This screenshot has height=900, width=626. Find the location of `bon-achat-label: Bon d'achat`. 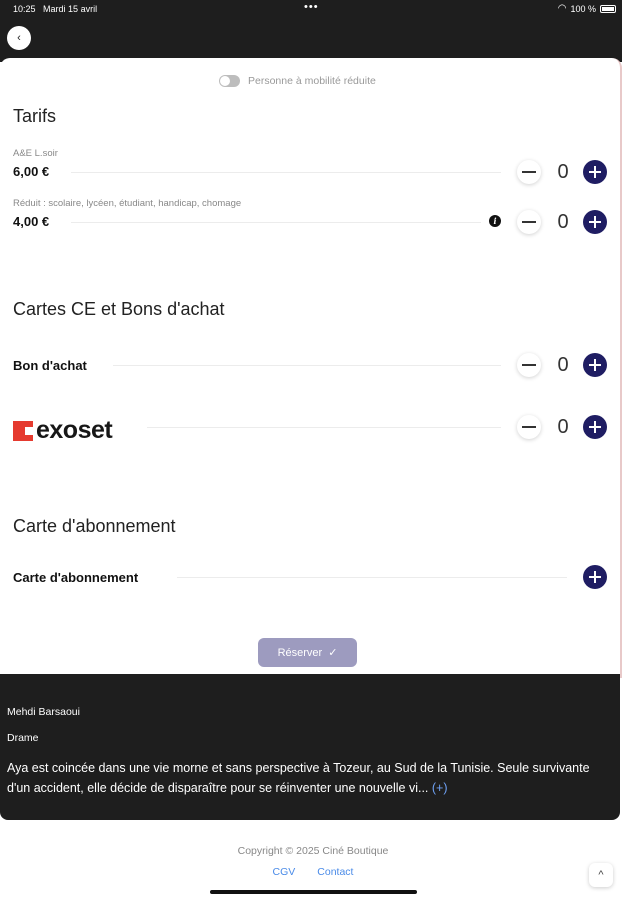

bon-achat-label: Bon d'achat is located at coordinates (50, 365).